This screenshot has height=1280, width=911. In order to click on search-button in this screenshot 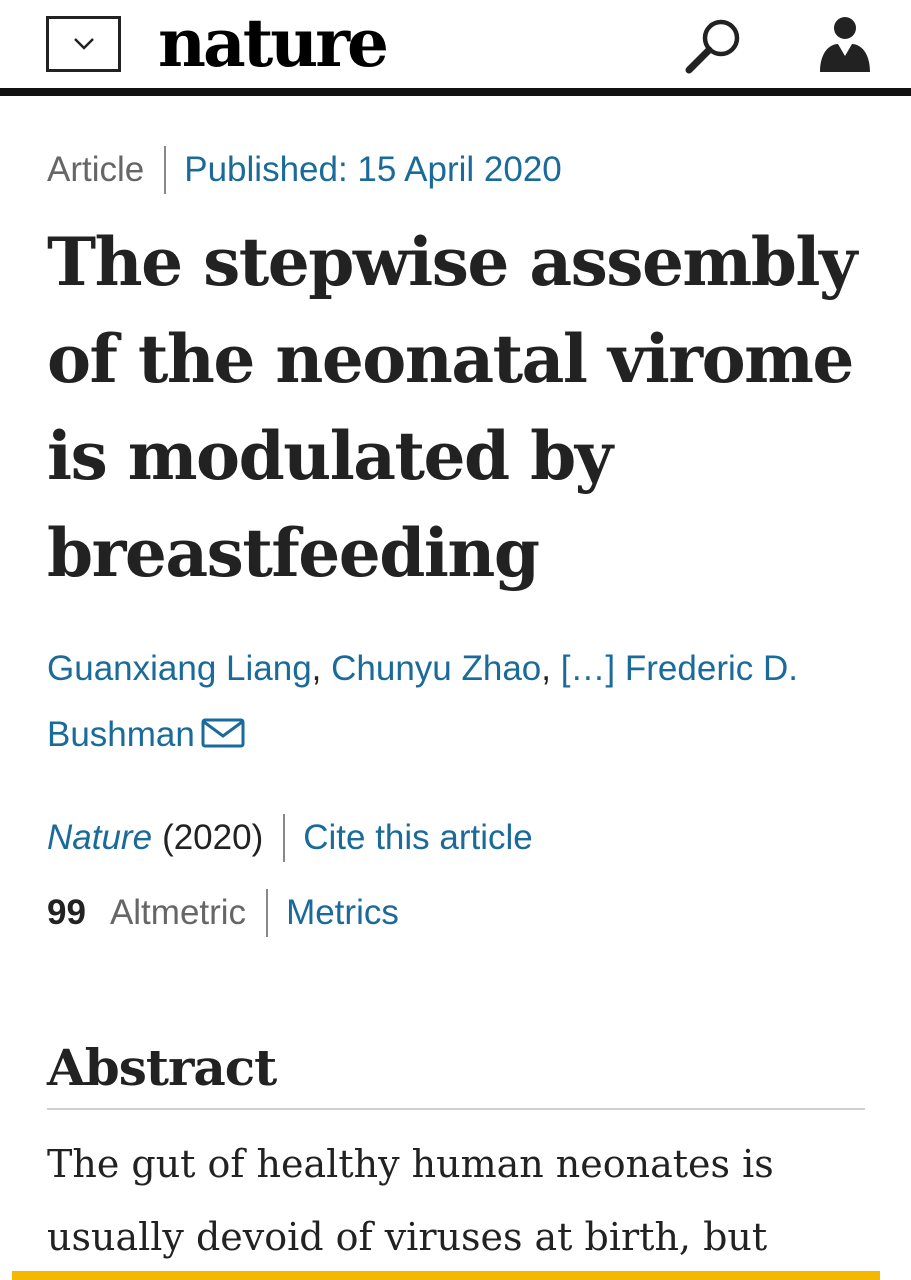, I will do `click(714, 45)`.